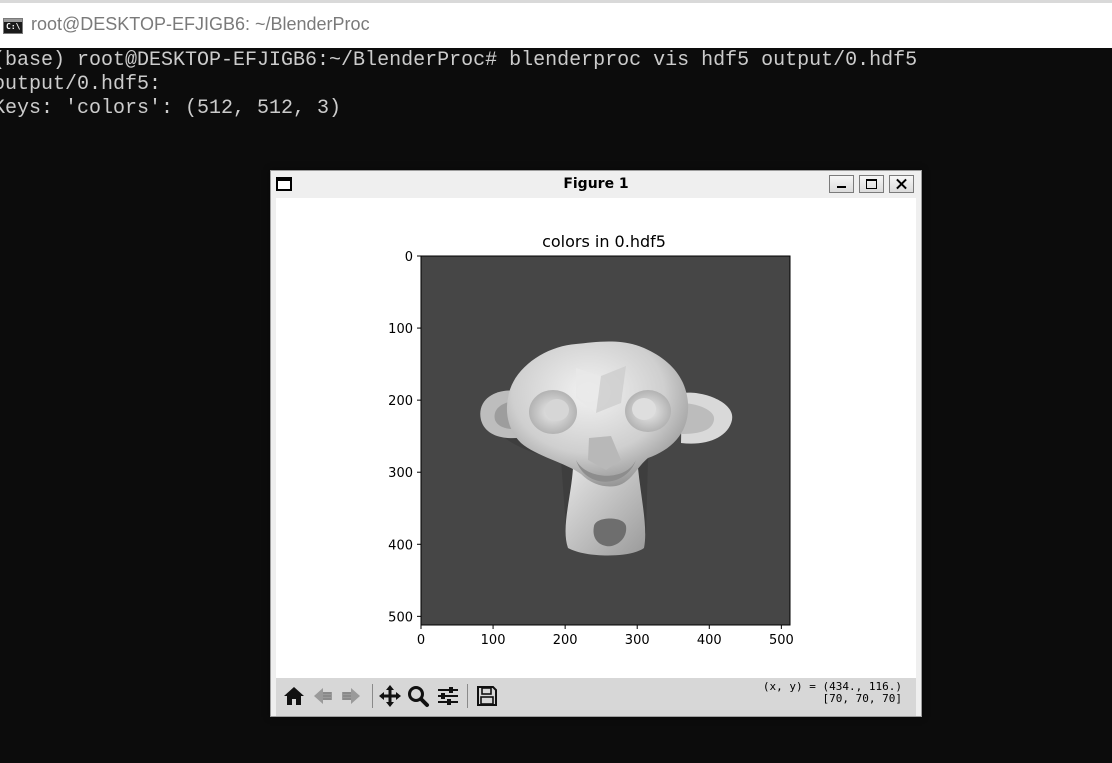  I want to click on terminal-line: output/0.hdf5:, so click(81, 84).